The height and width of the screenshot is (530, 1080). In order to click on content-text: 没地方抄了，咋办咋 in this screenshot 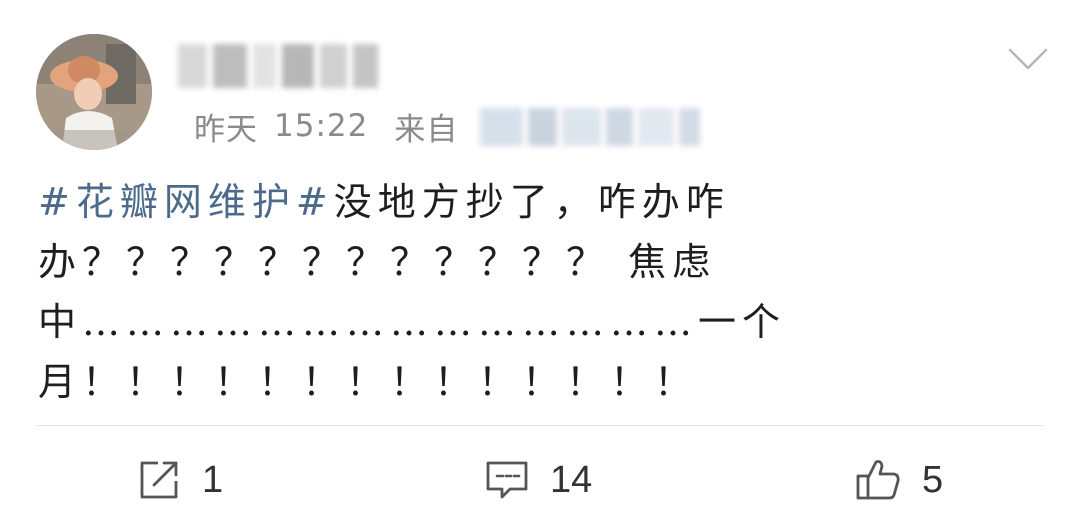, I will do `click(531, 202)`.